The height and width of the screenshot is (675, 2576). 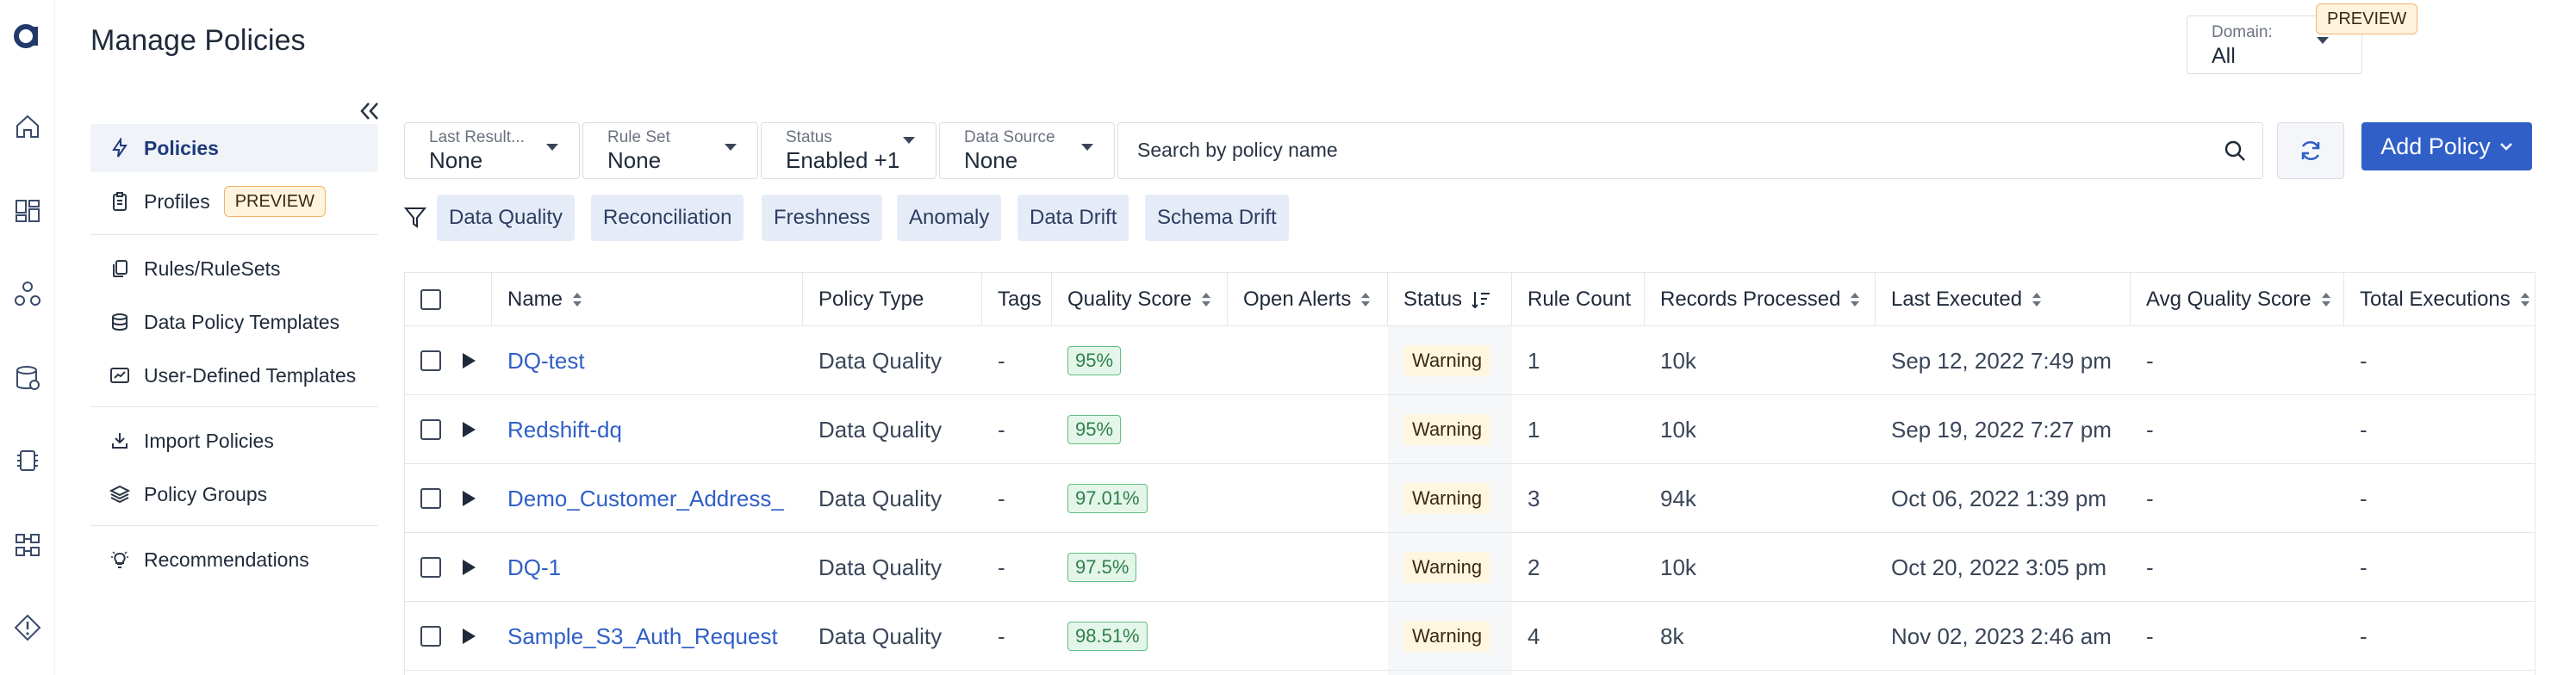 I want to click on policy-name-link: Sample_S3_Auth_Request, so click(x=648, y=636).